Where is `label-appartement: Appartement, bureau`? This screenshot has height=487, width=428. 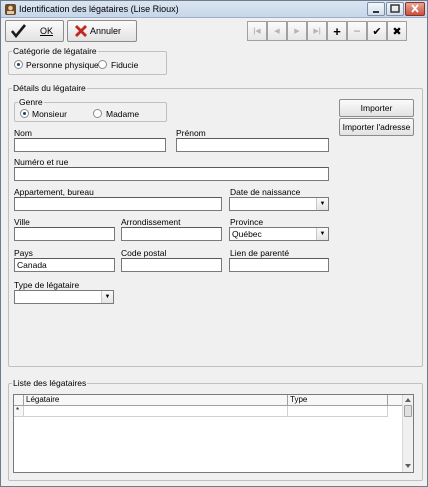 label-appartement: Appartement, bureau is located at coordinates (54, 192).